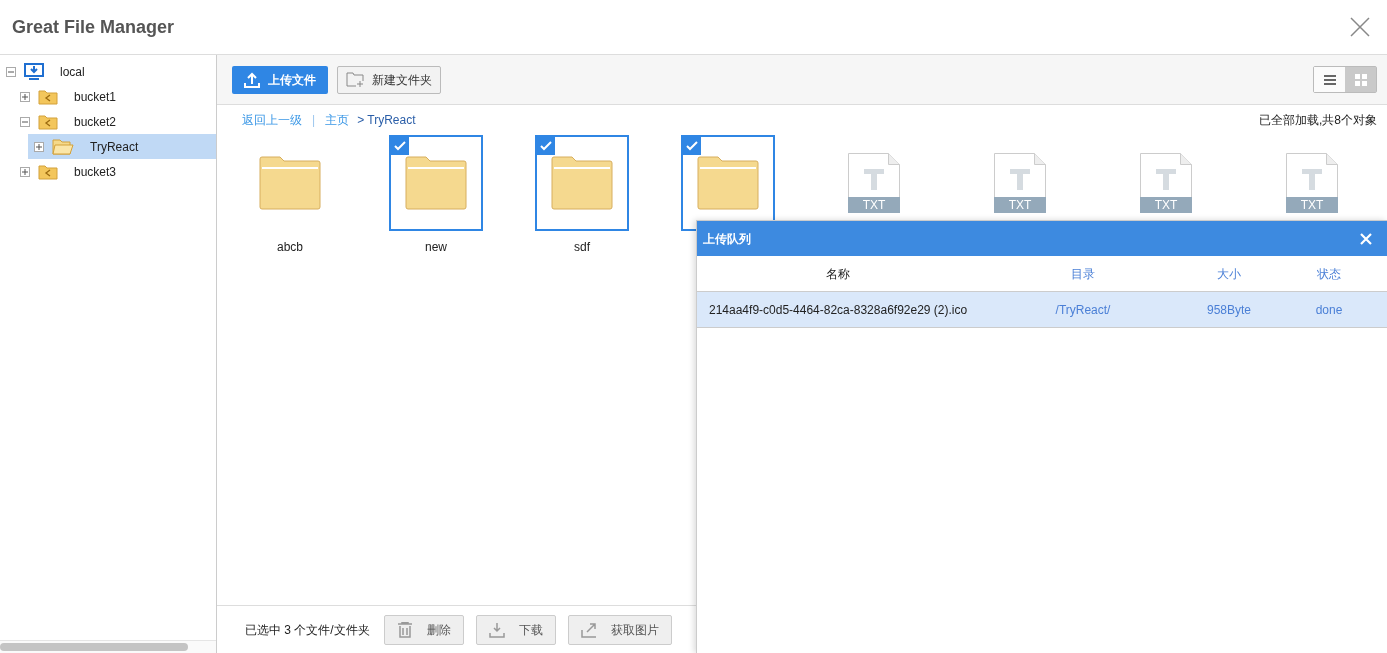 The image size is (1387, 653). Describe the element at coordinates (1228, 310) in the screenshot. I see `table-cell-text: 958Byte` at that location.